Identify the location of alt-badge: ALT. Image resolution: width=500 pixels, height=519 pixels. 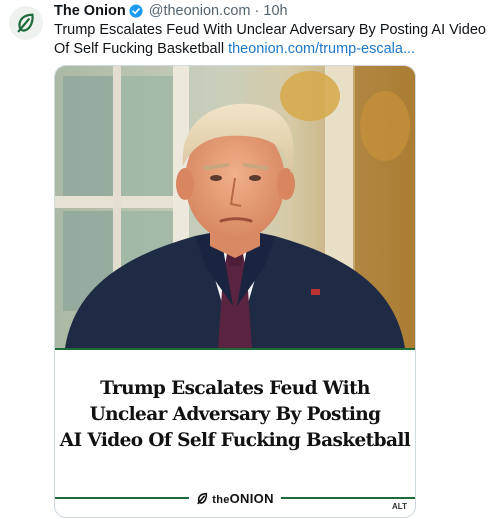
(399, 506).